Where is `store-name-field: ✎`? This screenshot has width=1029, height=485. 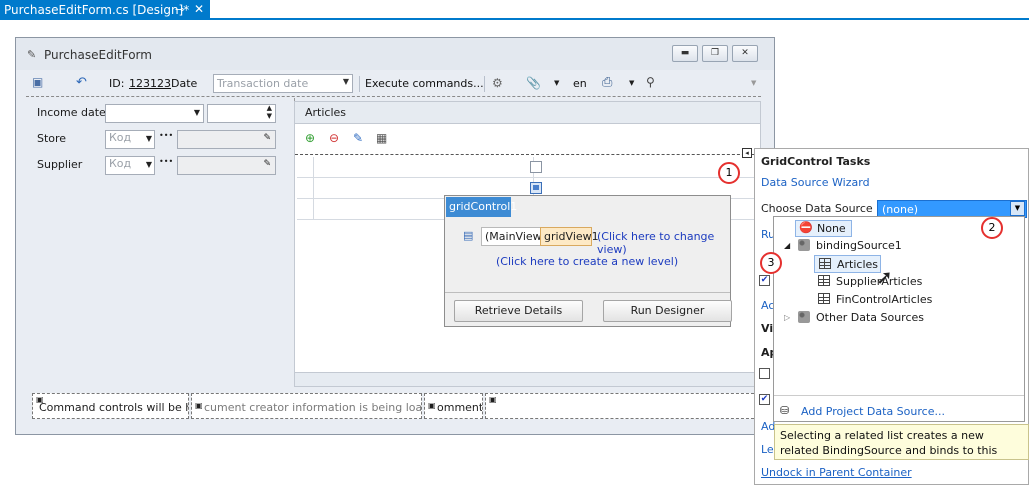
store-name-field: ✎ is located at coordinates (226, 139).